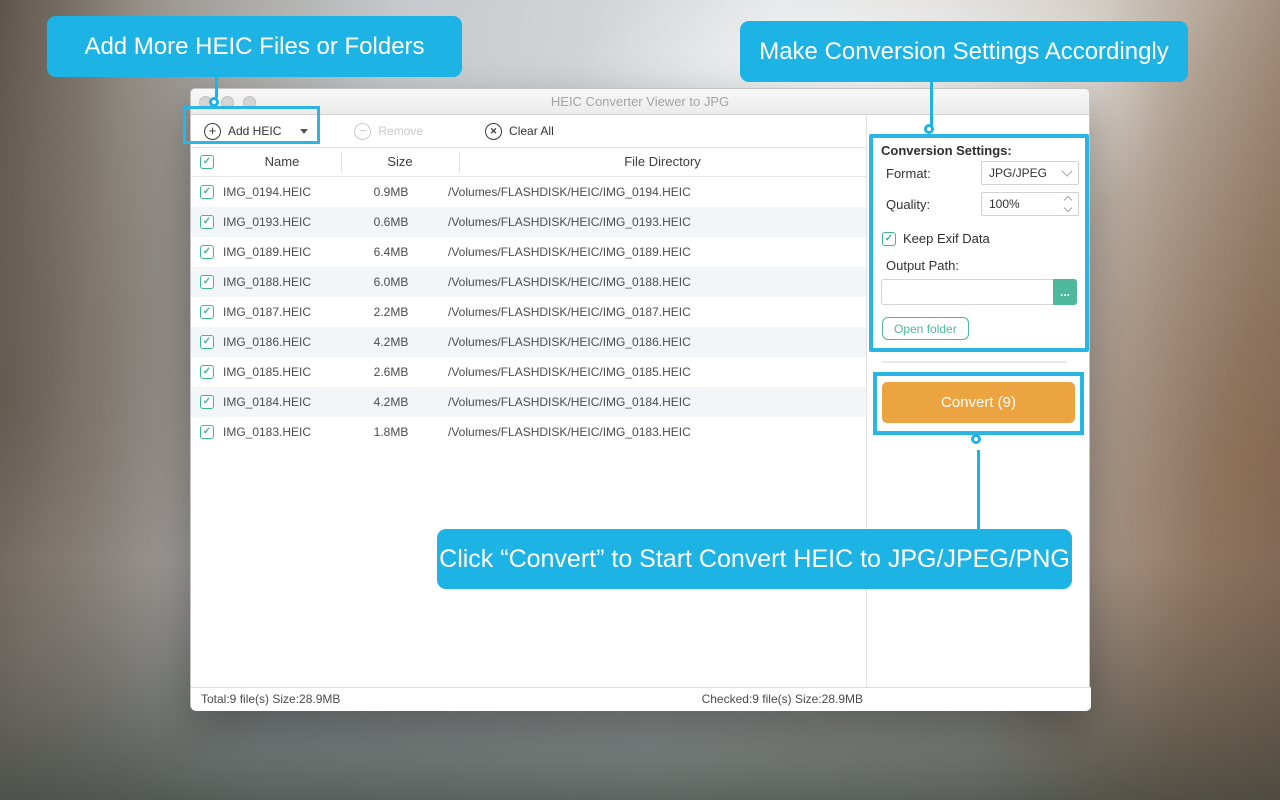  I want to click on open-folder-button: Open folder, so click(925, 328).